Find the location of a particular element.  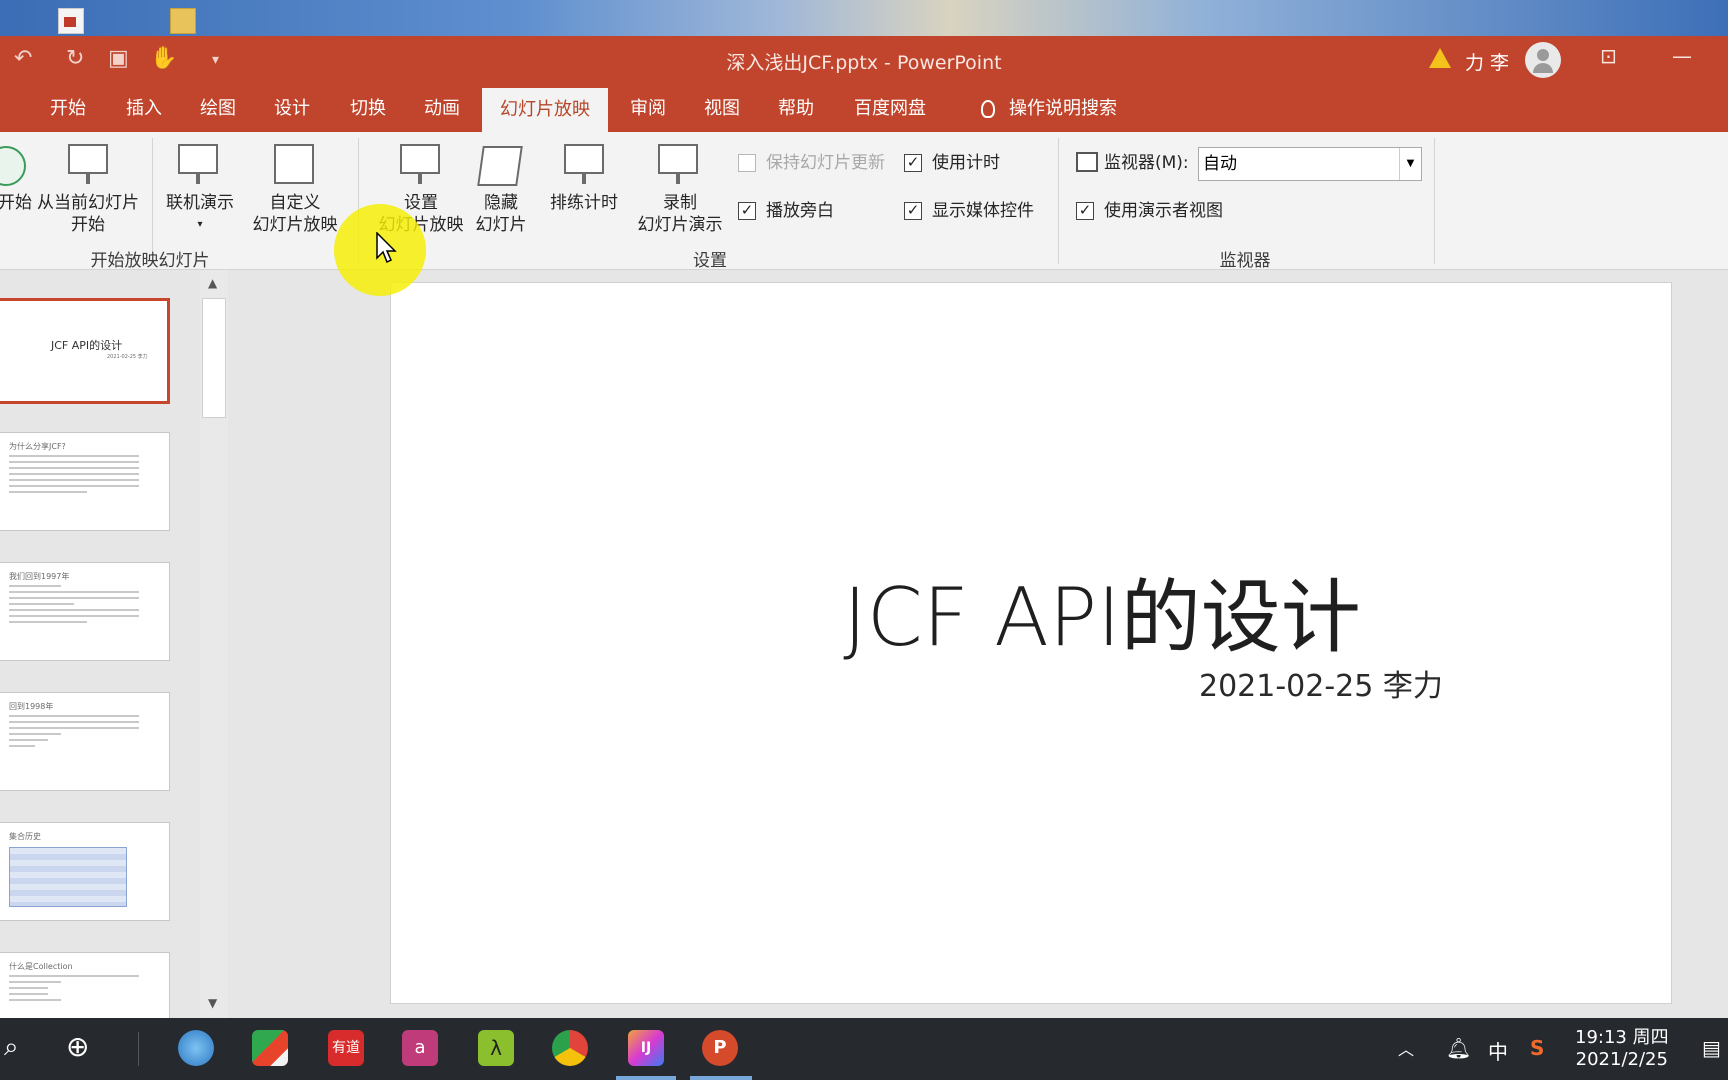

minimize-icon: — is located at coordinates (1682, 56).